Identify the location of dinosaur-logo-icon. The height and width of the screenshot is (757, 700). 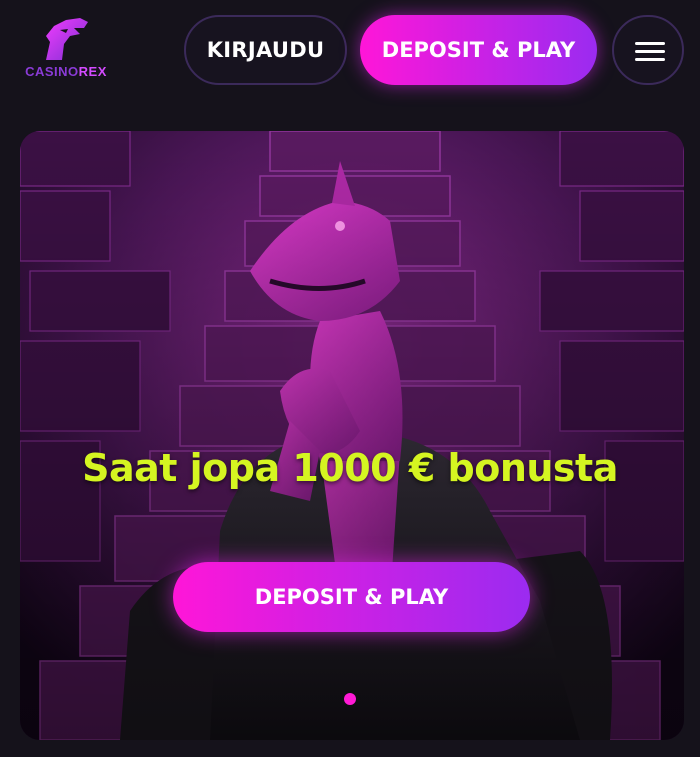
(67, 39).